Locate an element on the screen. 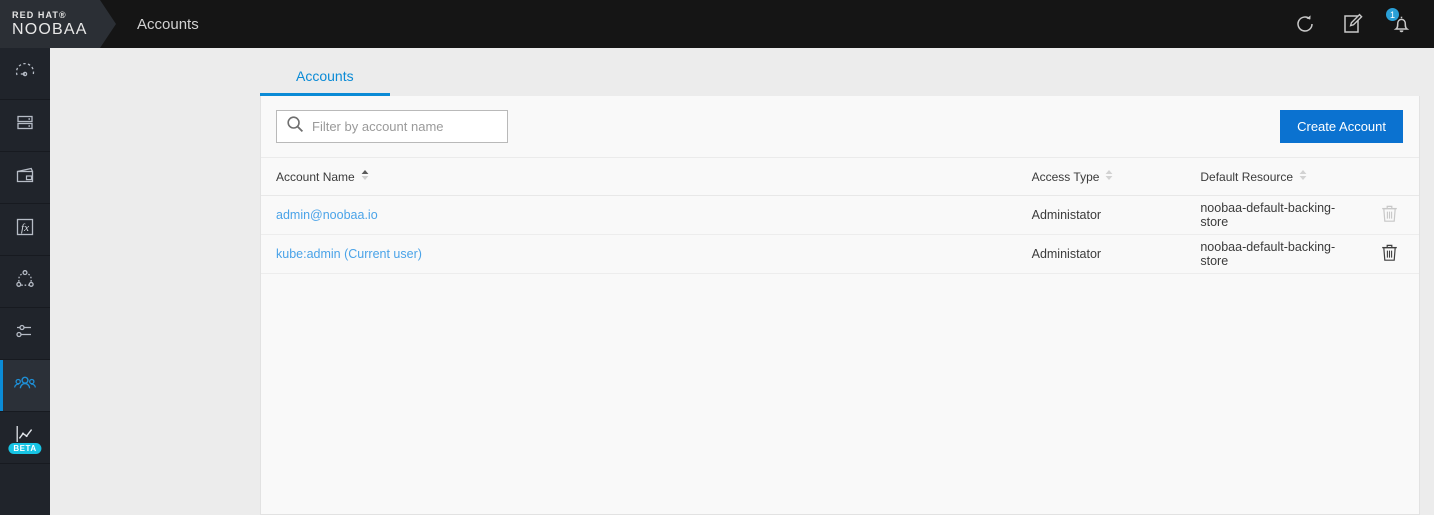 This screenshot has width=1434, height=515. logo-redhat-text: RED HAT® is located at coordinates (39, 14).